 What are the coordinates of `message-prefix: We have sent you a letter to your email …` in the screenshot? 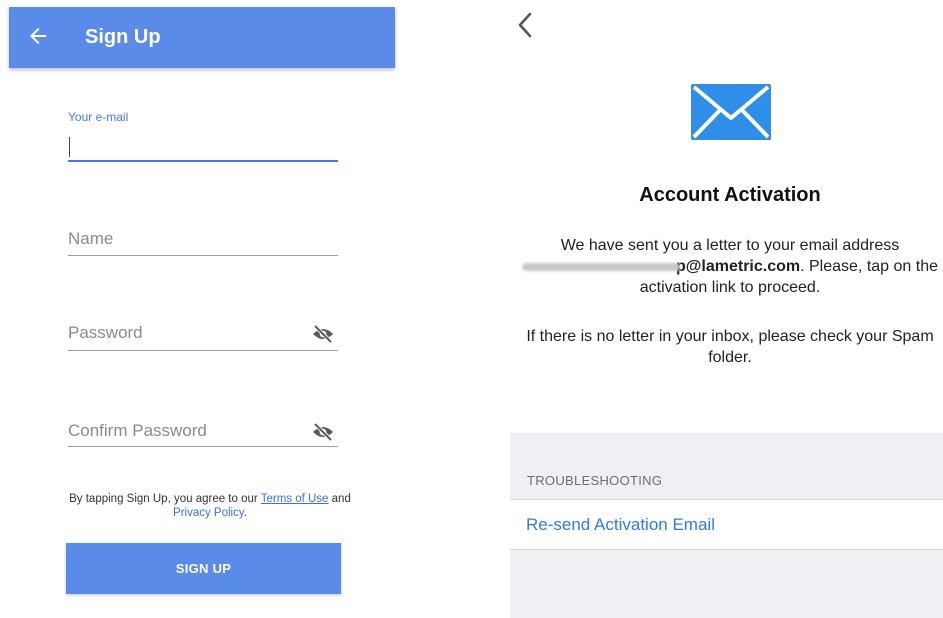 It's located at (730, 245).